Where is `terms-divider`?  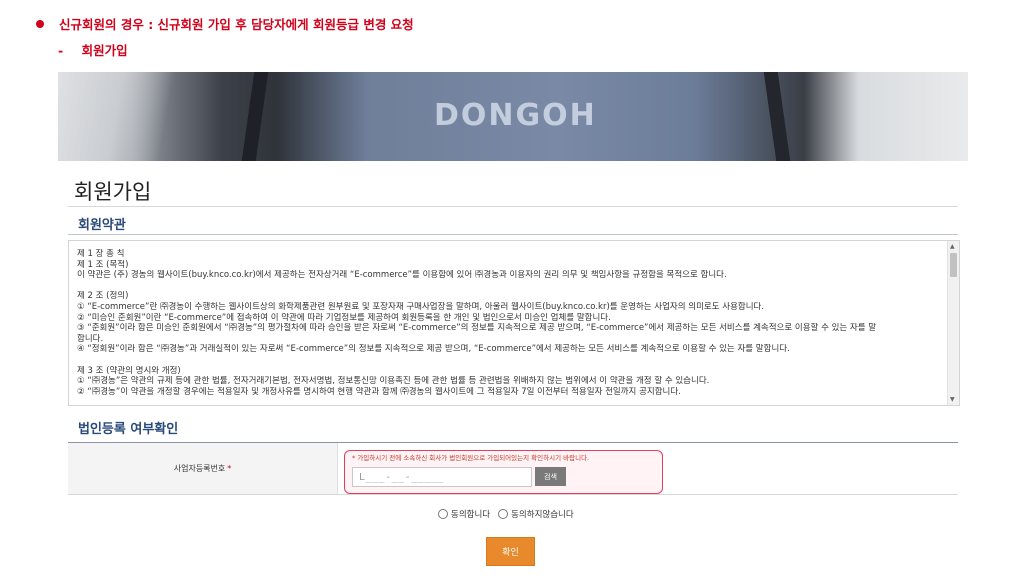
terms-divider is located at coordinates (513, 234).